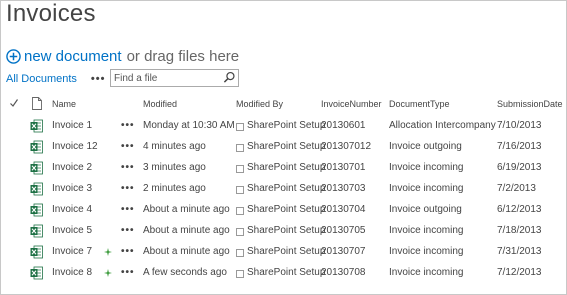 The image size is (567, 295). I want to click on file-name-link: Invoice 7, so click(72, 251).